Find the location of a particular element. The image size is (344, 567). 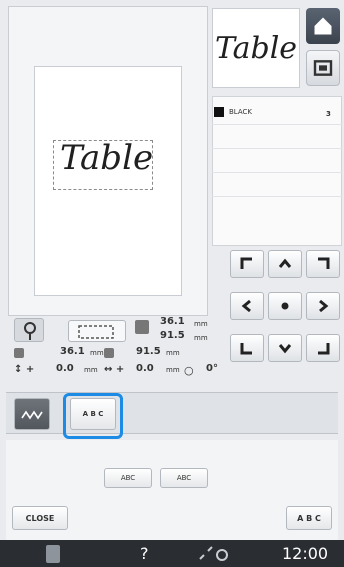

corner-up-left-icon is located at coordinates (246, 263).